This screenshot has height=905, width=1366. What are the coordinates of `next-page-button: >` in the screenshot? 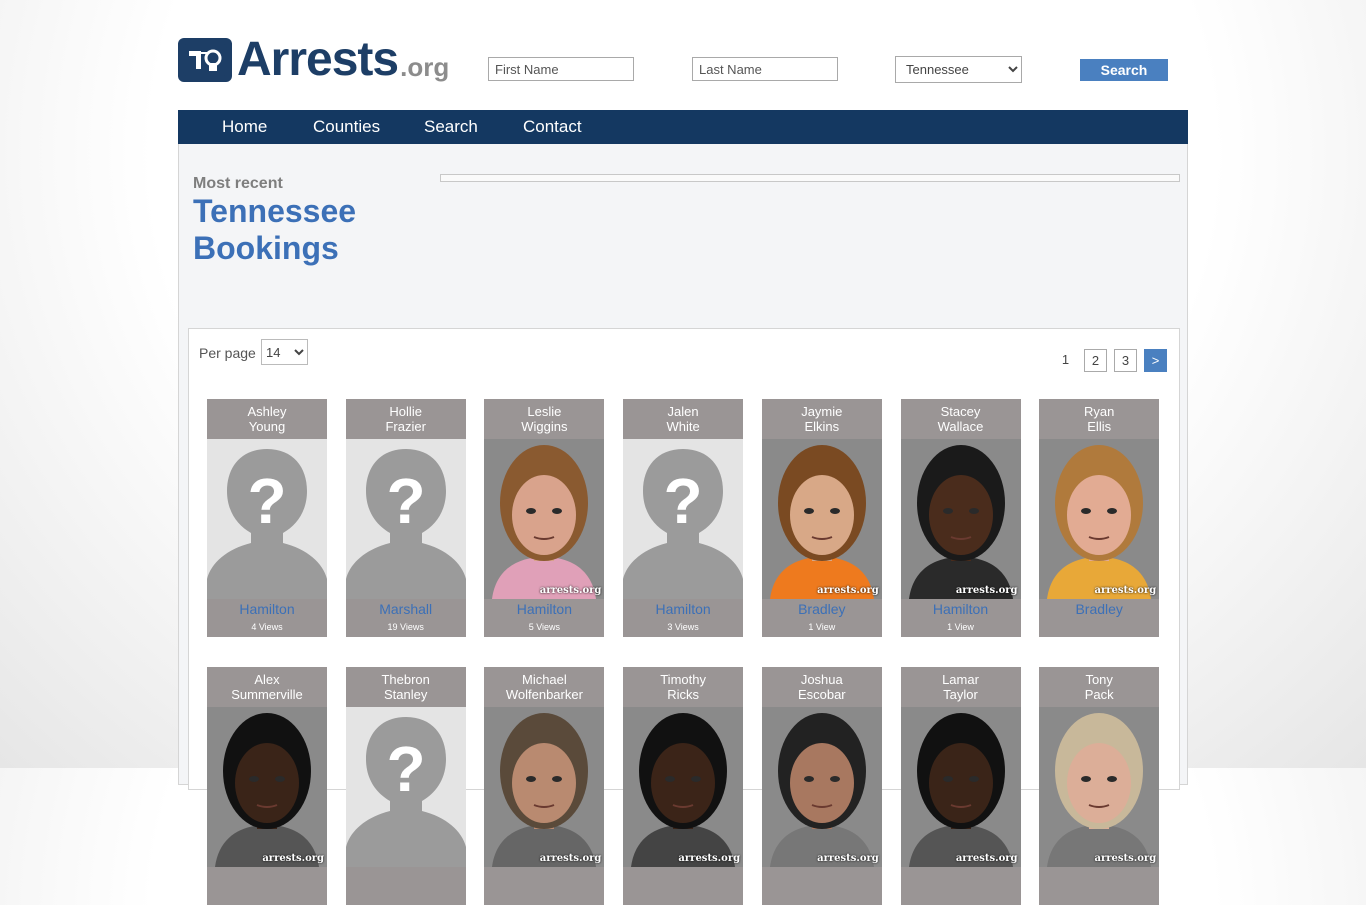 It's located at (1155, 360).